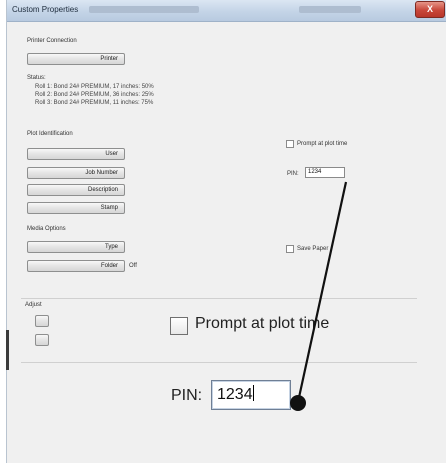  I want to click on callout-pointer-dot, so click(298, 403).